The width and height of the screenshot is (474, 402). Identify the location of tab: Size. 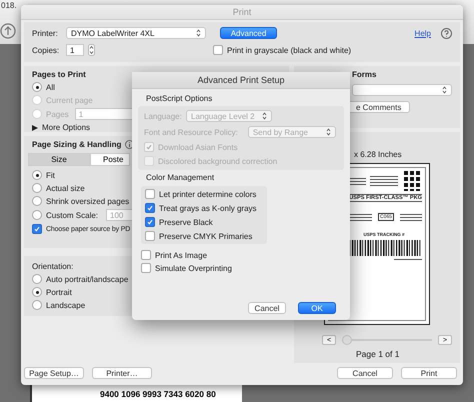
(59, 159).